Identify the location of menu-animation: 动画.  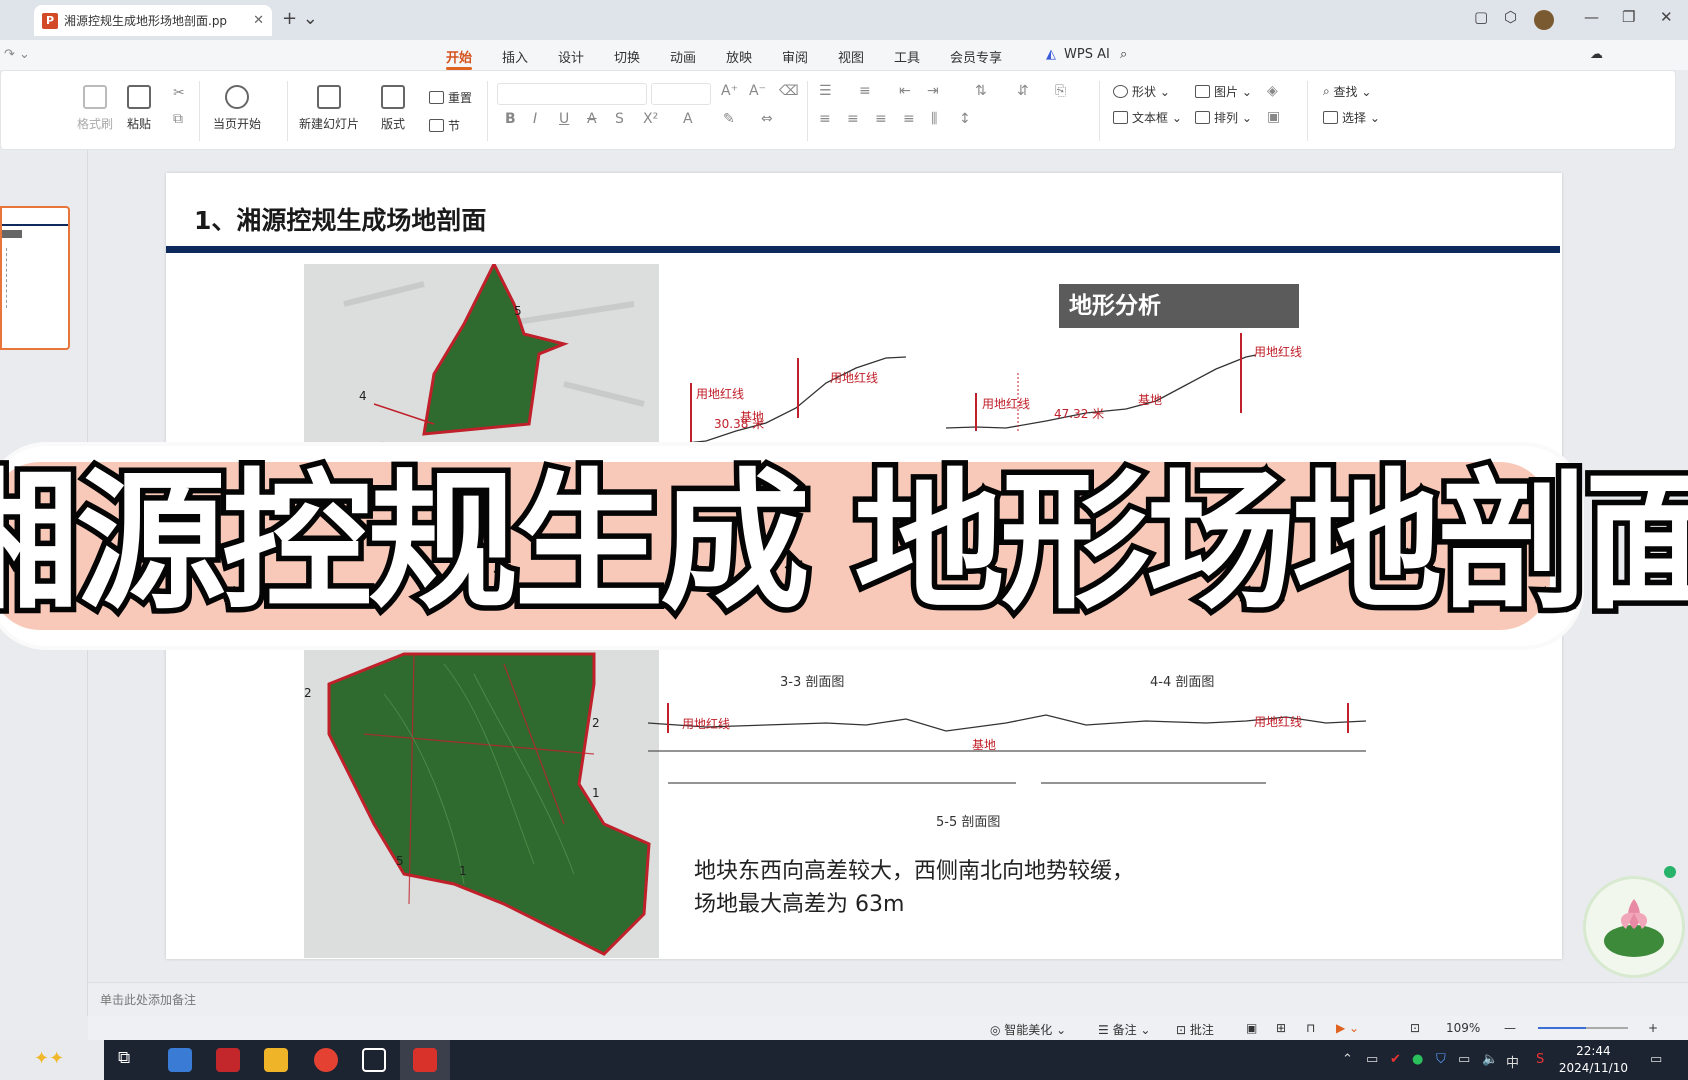
(683, 56).